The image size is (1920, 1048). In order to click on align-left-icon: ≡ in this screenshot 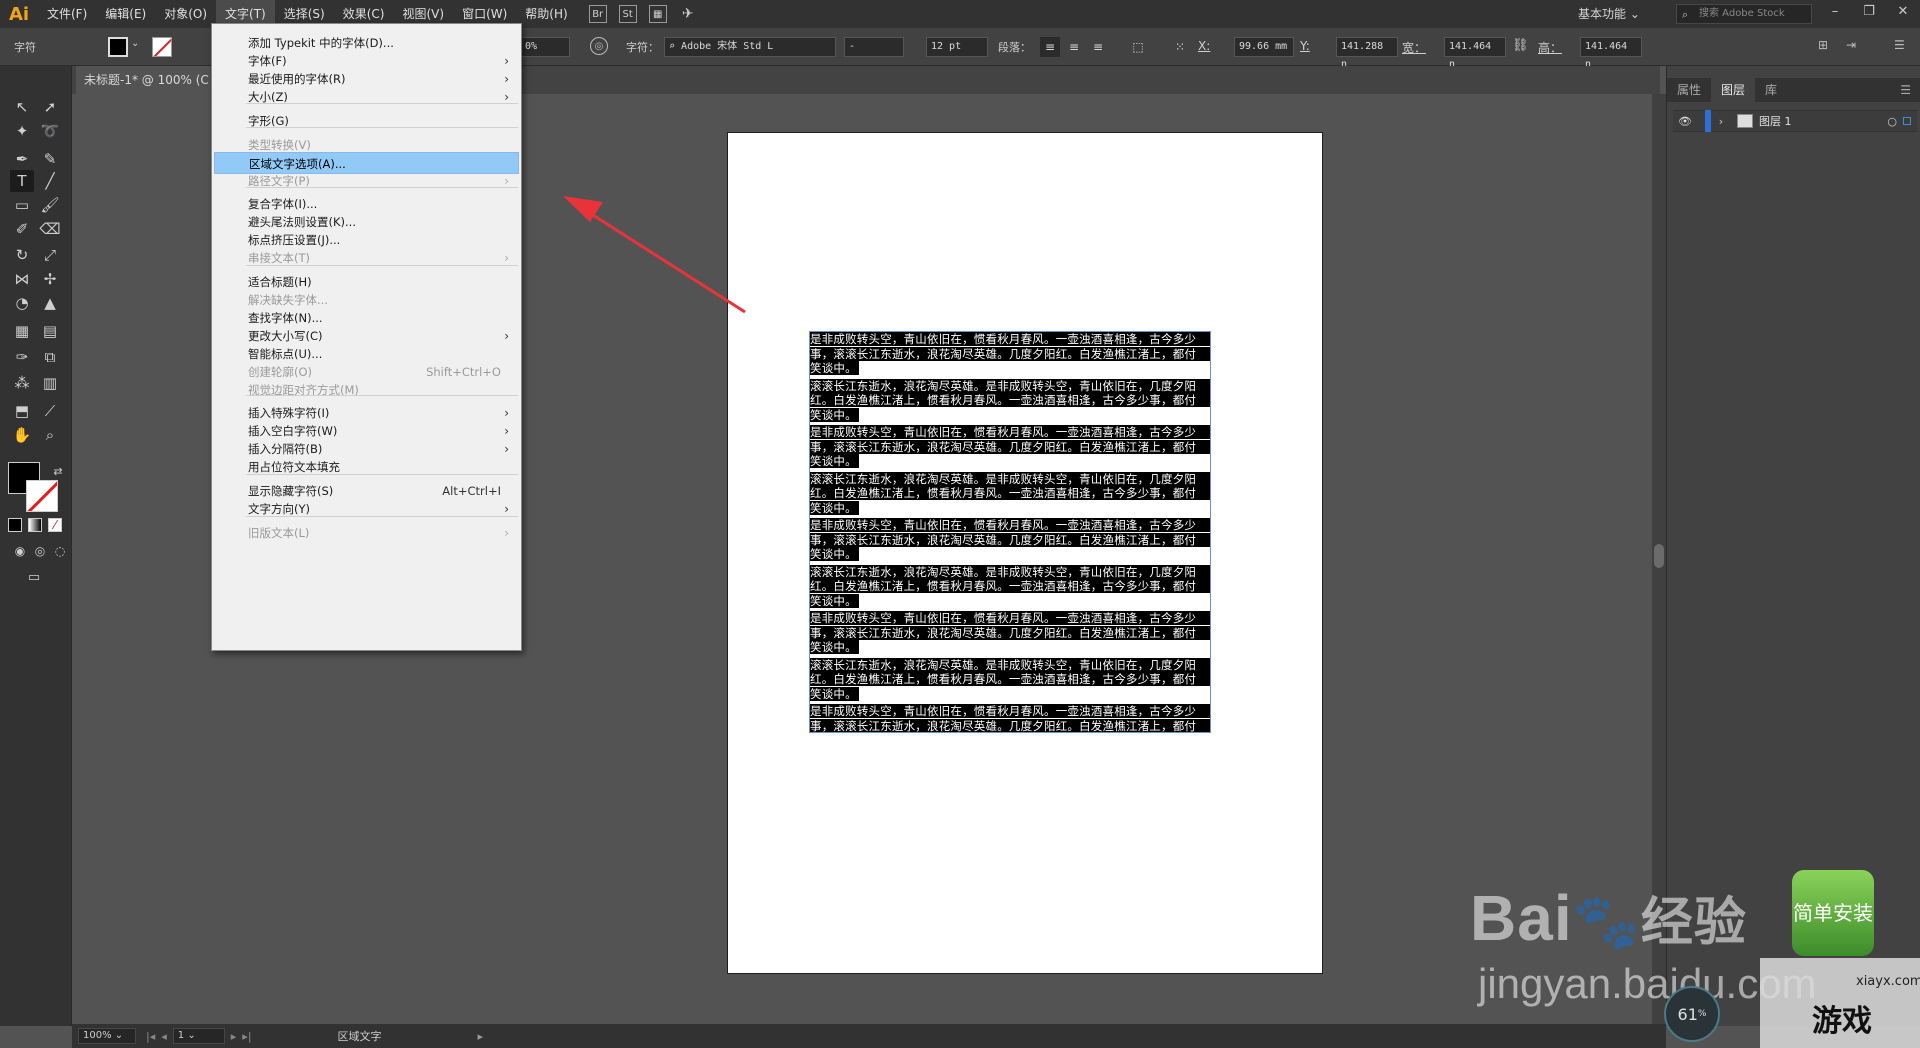, I will do `click(1050, 47)`.